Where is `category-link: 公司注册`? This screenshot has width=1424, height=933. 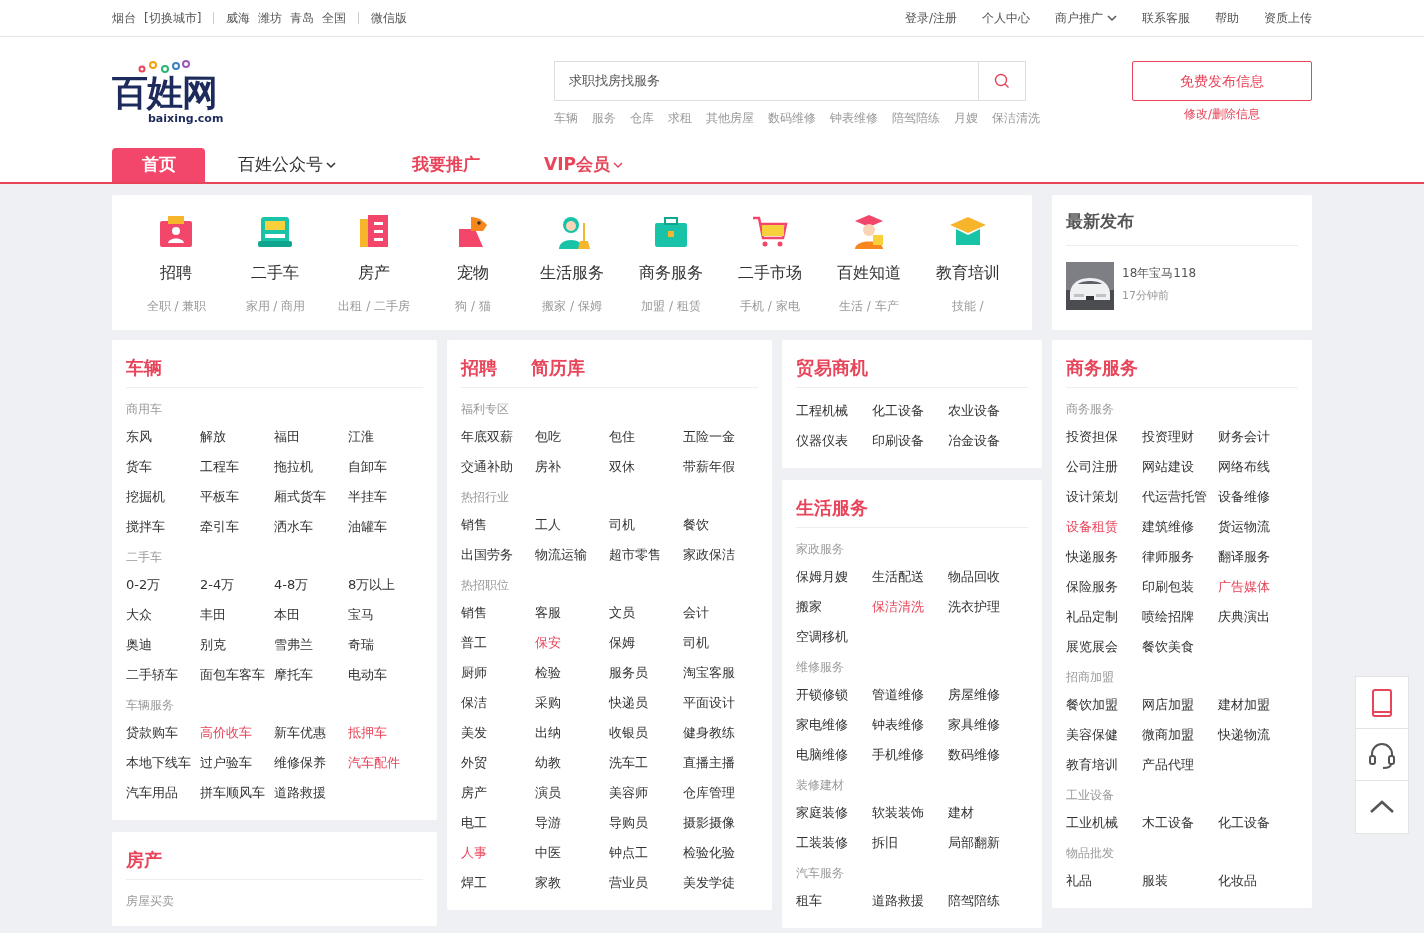 category-link: 公司注册 is located at coordinates (1092, 467).